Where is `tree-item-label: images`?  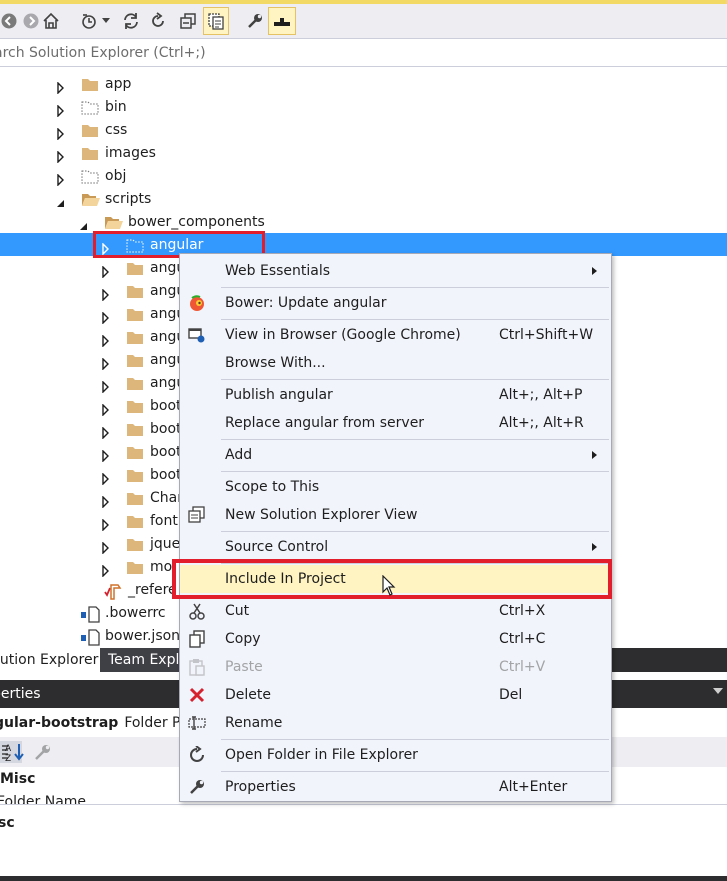
tree-item-label: images is located at coordinates (130, 153).